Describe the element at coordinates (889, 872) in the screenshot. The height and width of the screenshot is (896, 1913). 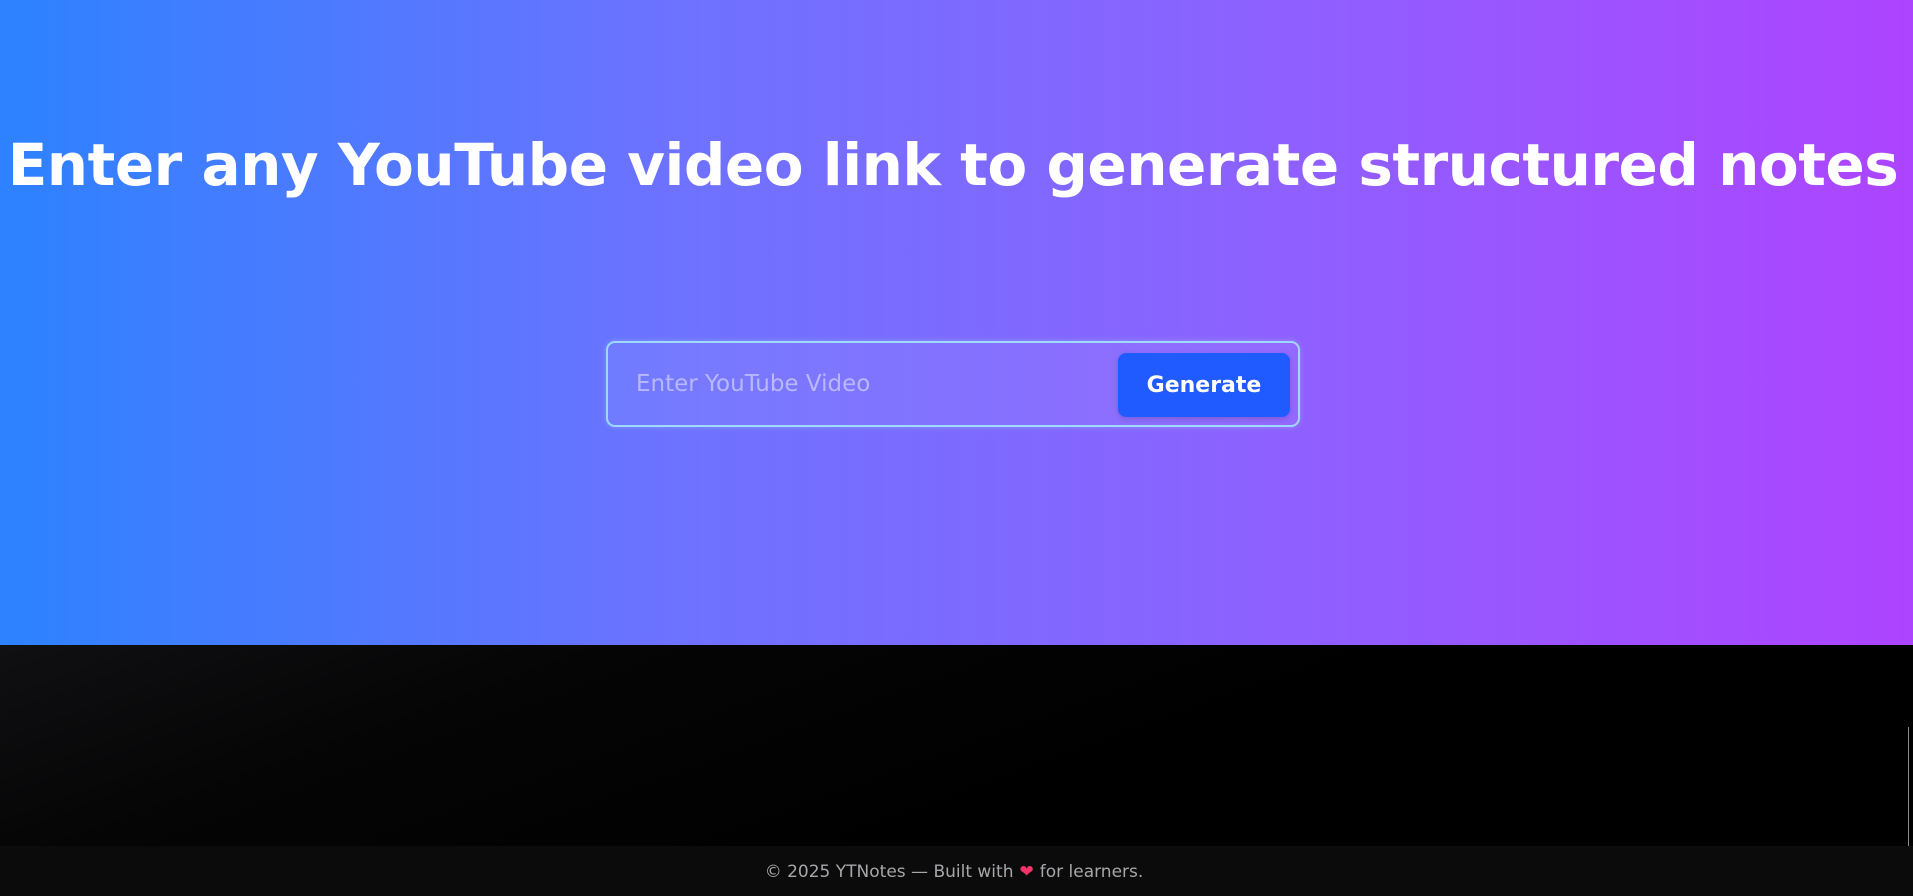
I see `footer-copyright: © 2025 YTNotes — Built with` at that location.